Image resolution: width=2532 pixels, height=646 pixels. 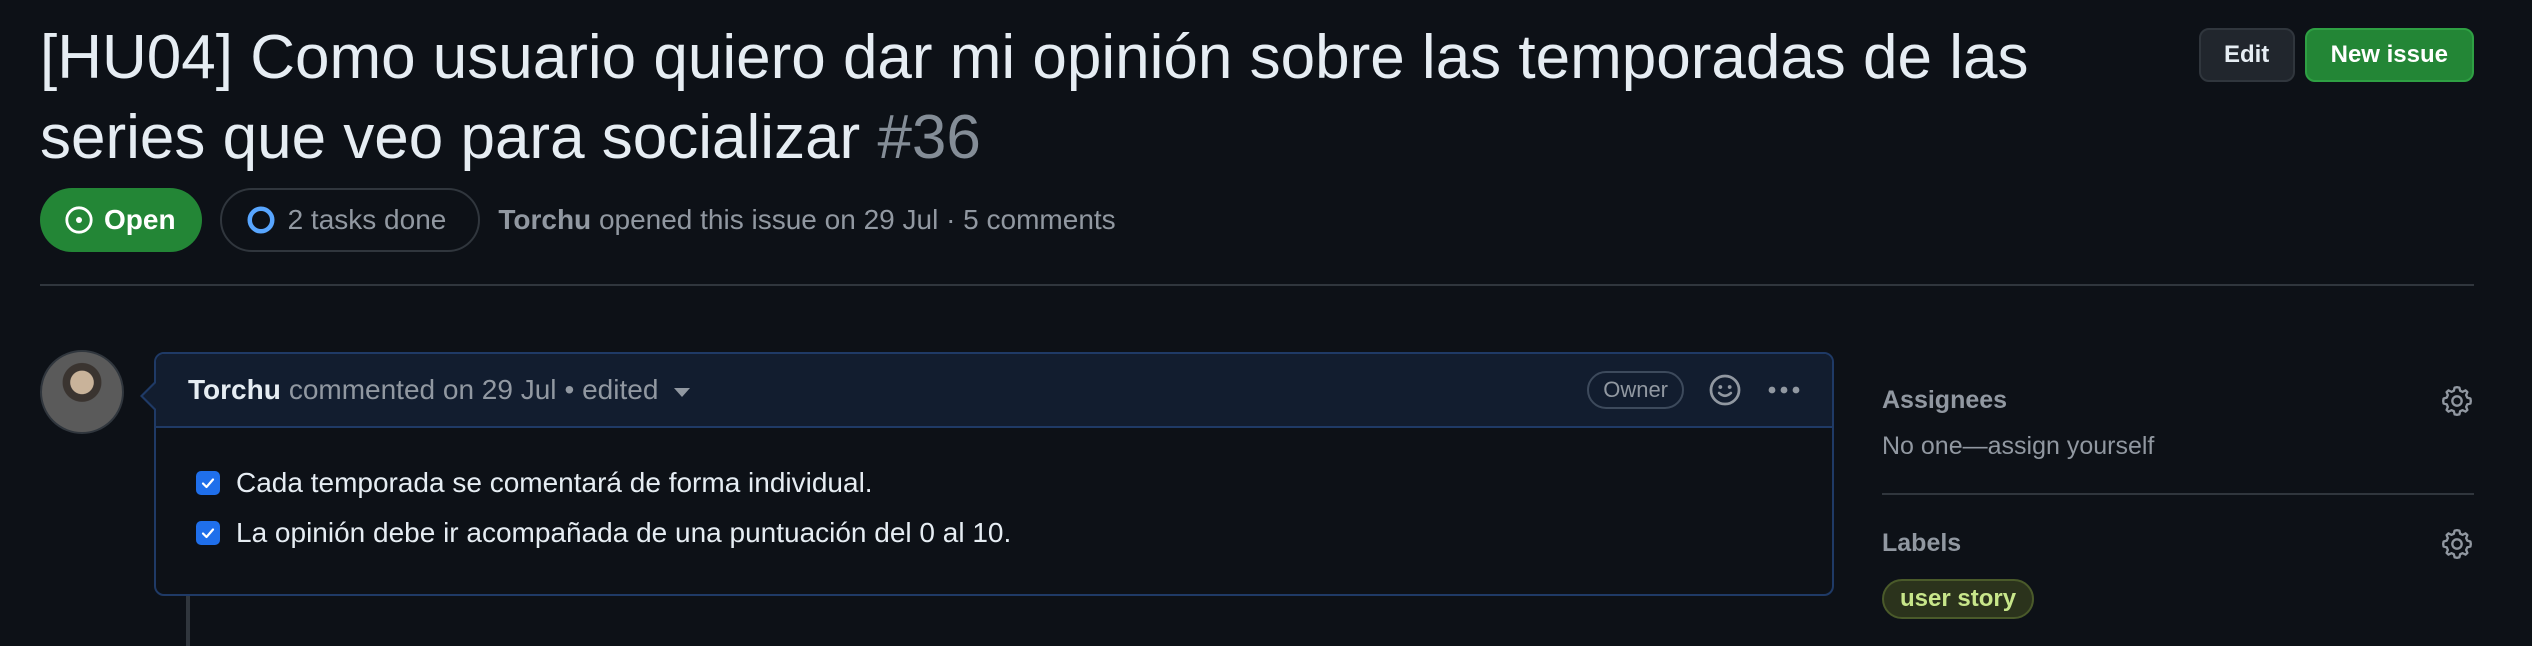 What do you see at coordinates (929, 137) in the screenshot?
I see `issue-number: #36` at bounding box center [929, 137].